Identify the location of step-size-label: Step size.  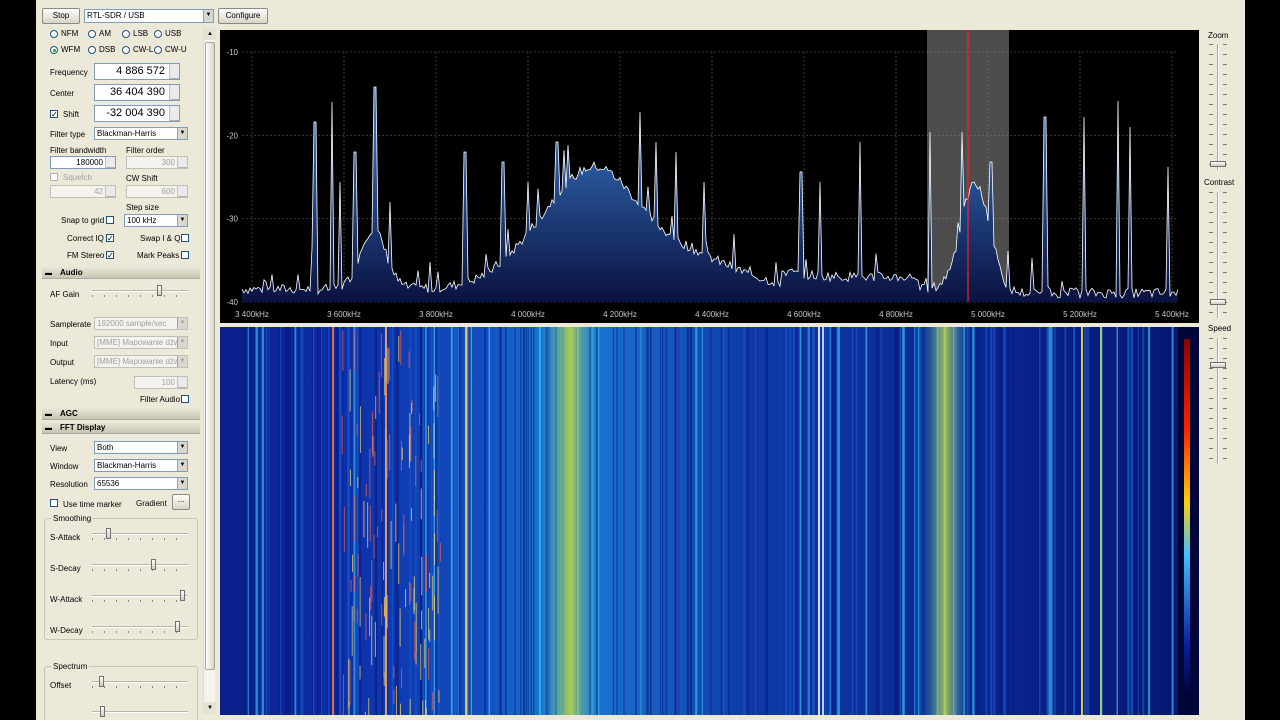
(142, 207).